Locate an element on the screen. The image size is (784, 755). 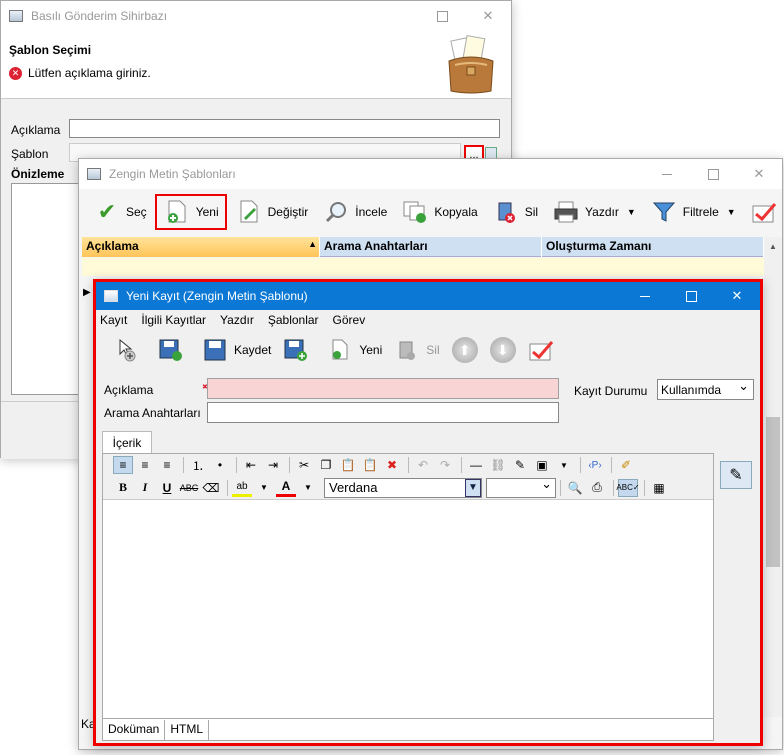
magnifier-icon is located at coordinates (336, 212).